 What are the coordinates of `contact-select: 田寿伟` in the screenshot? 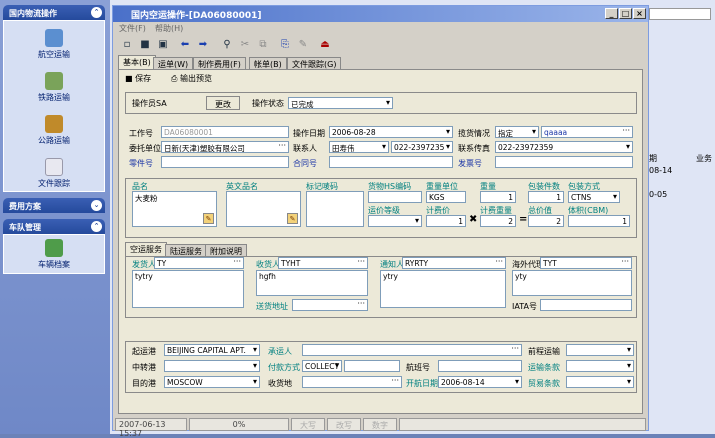 It's located at (359, 147).